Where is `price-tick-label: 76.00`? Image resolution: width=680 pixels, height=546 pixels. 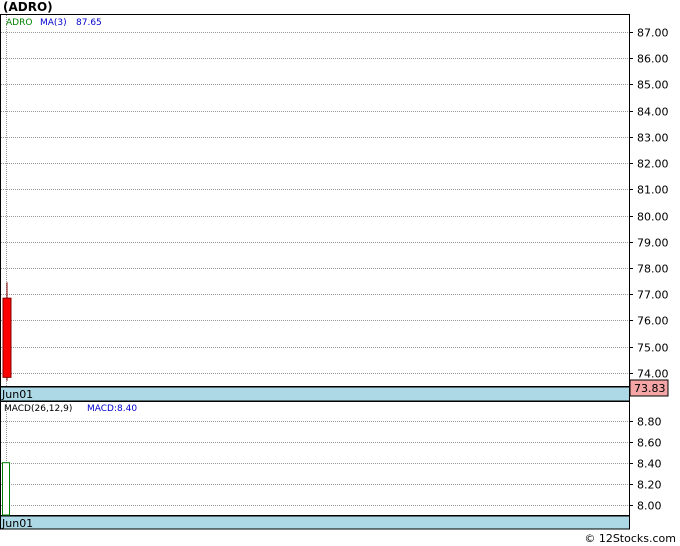
price-tick-label: 76.00 is located at coordinates (653, 321).